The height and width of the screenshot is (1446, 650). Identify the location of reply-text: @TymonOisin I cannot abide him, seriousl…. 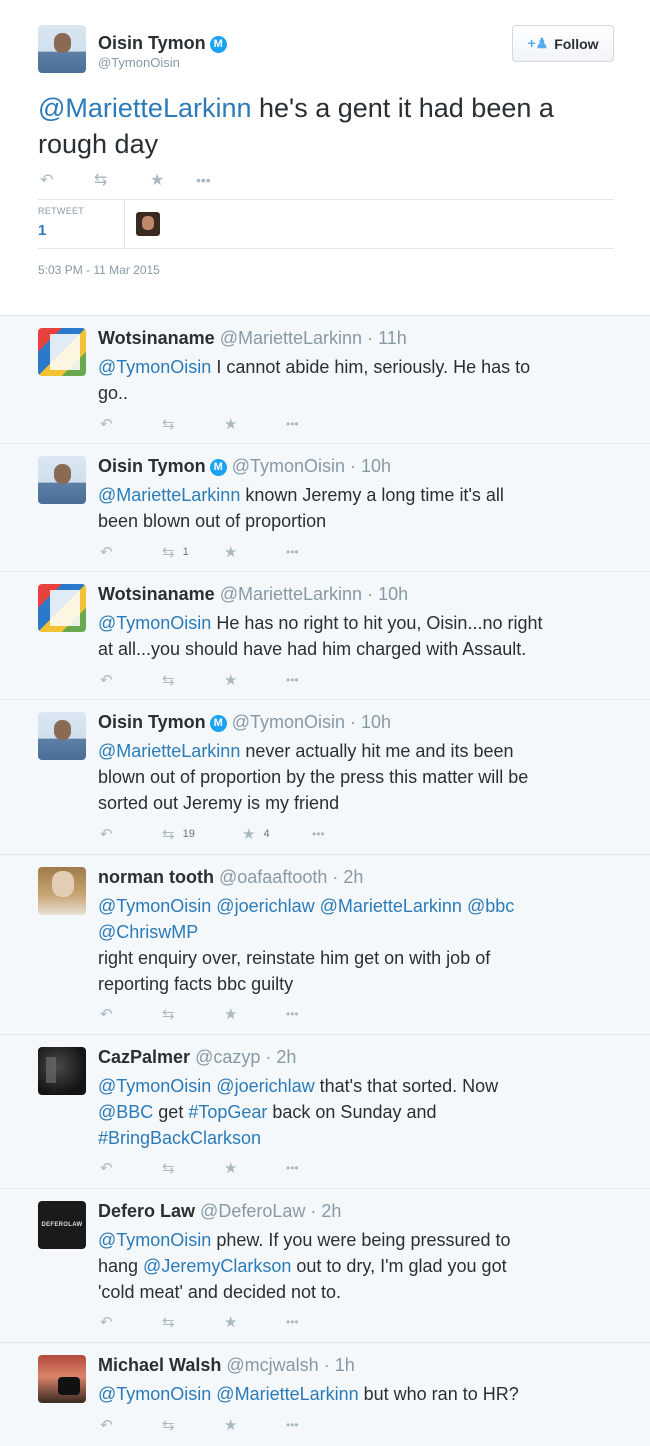
(358, 380).